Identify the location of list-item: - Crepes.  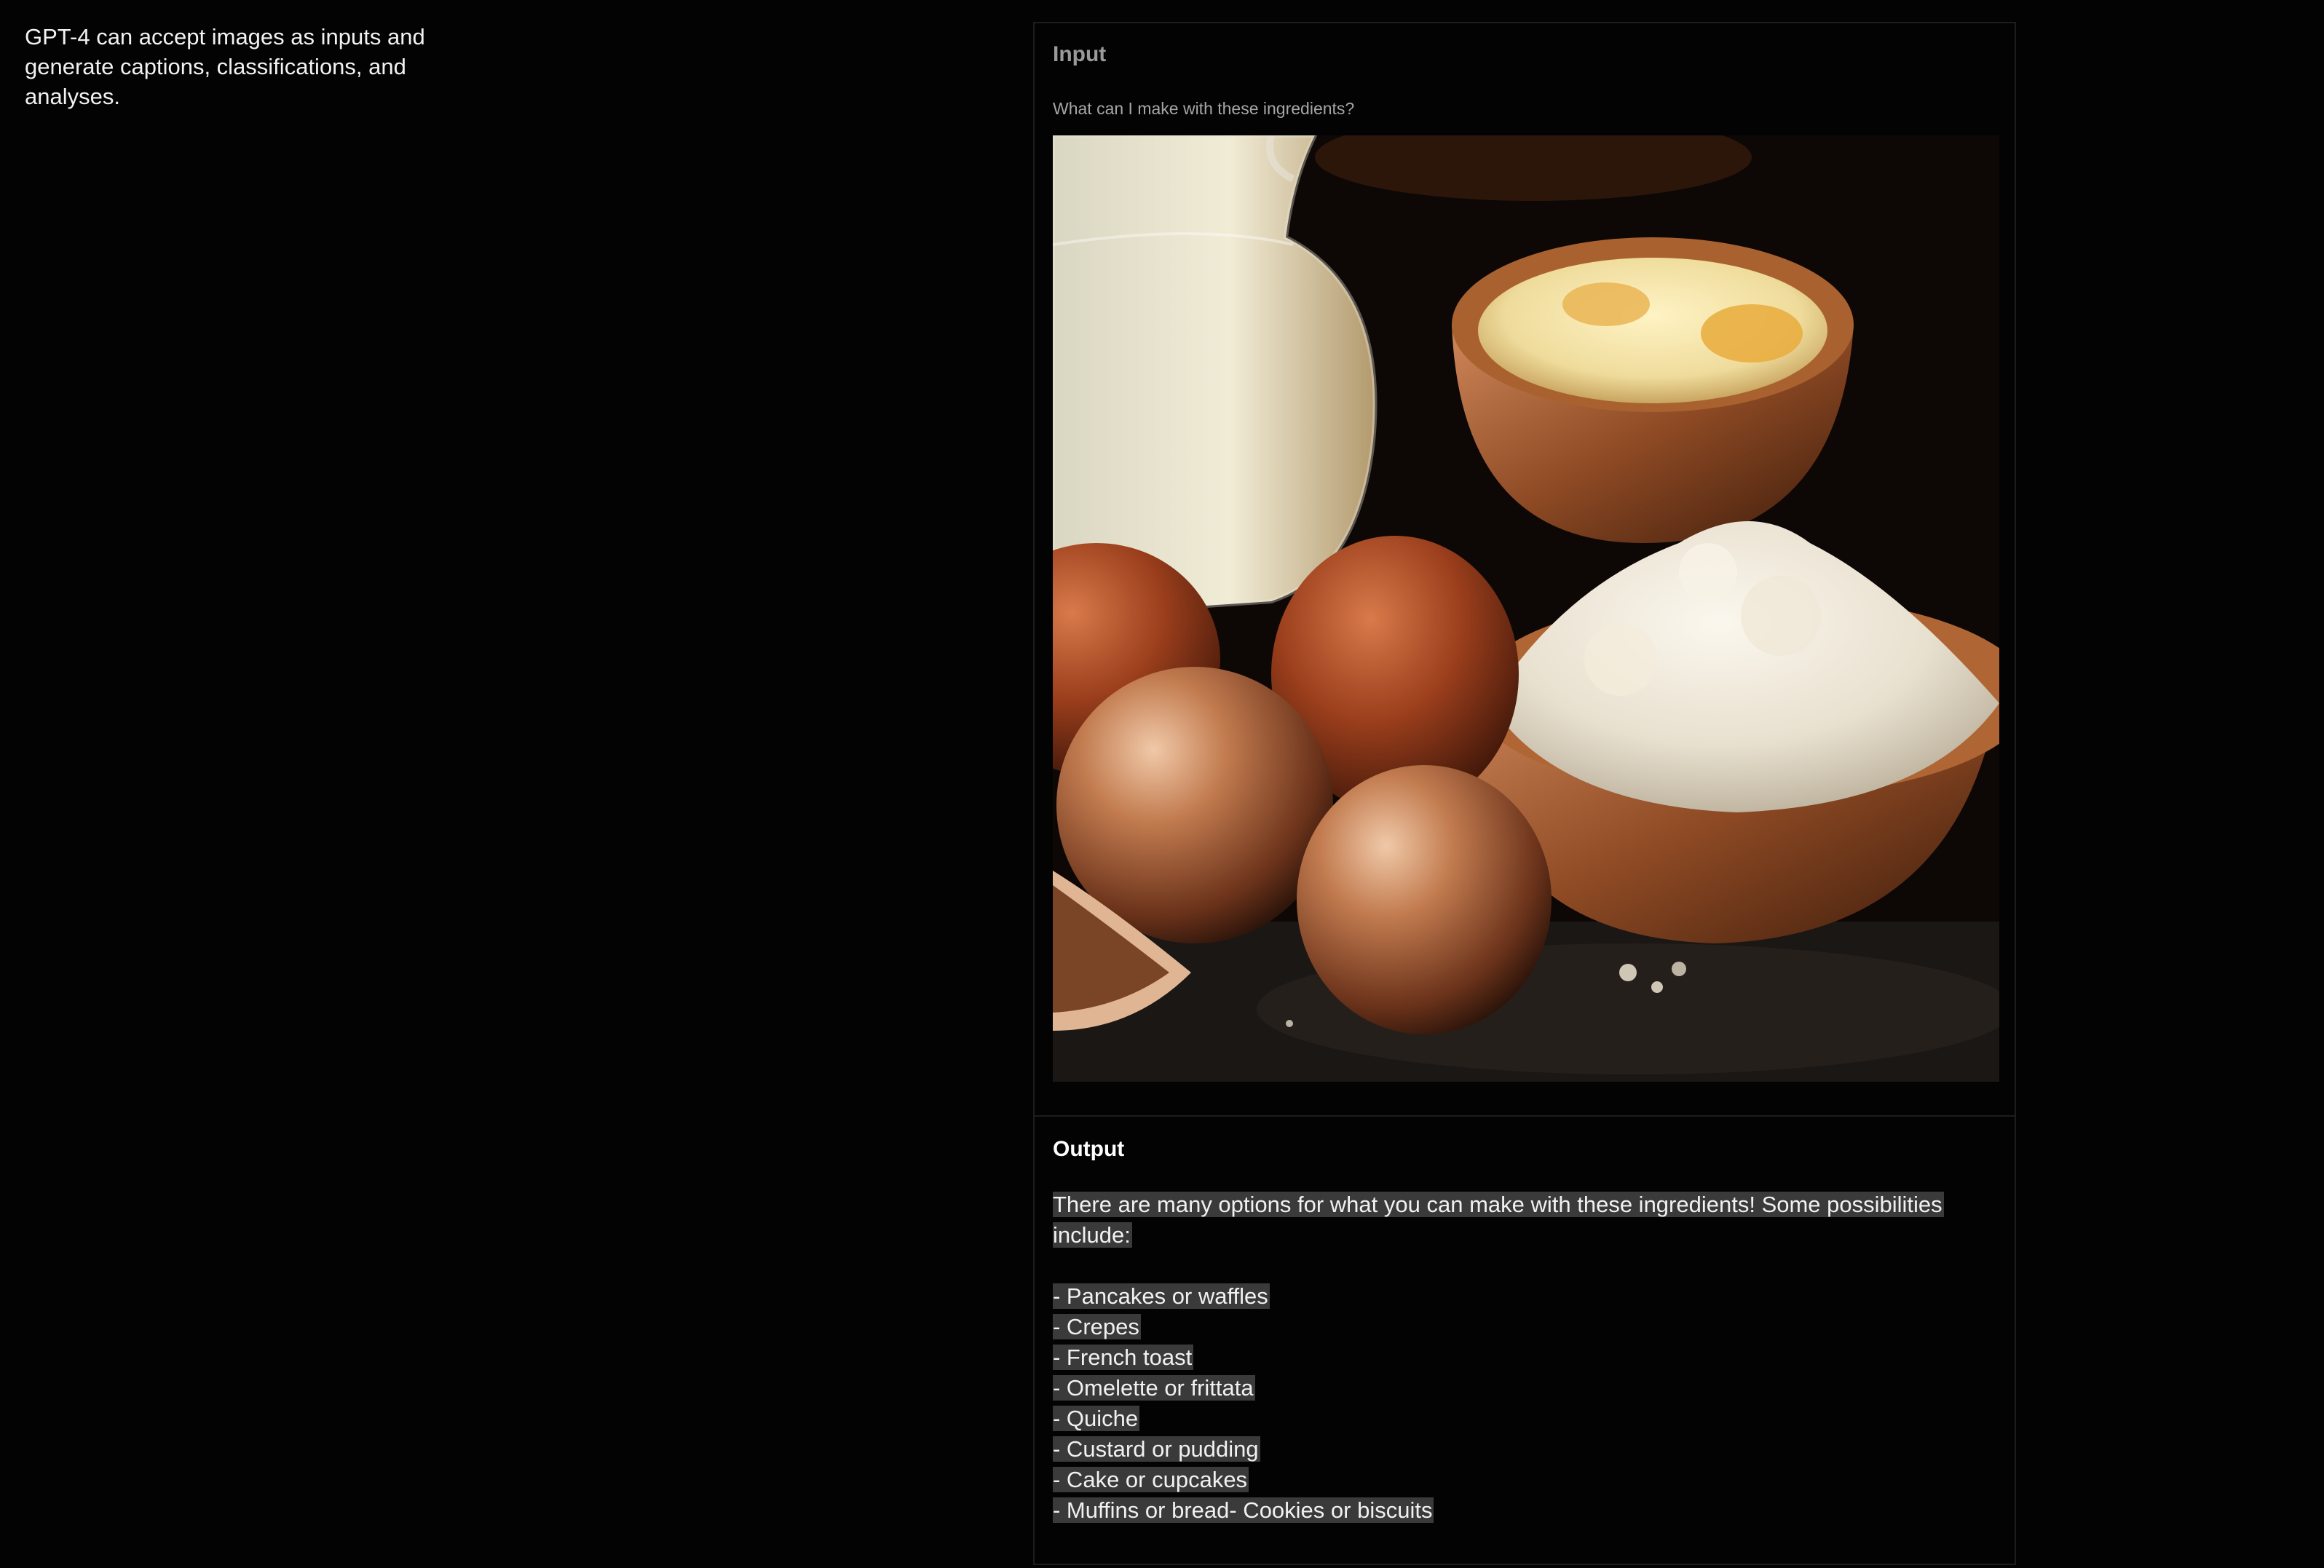
(1097, 1327).